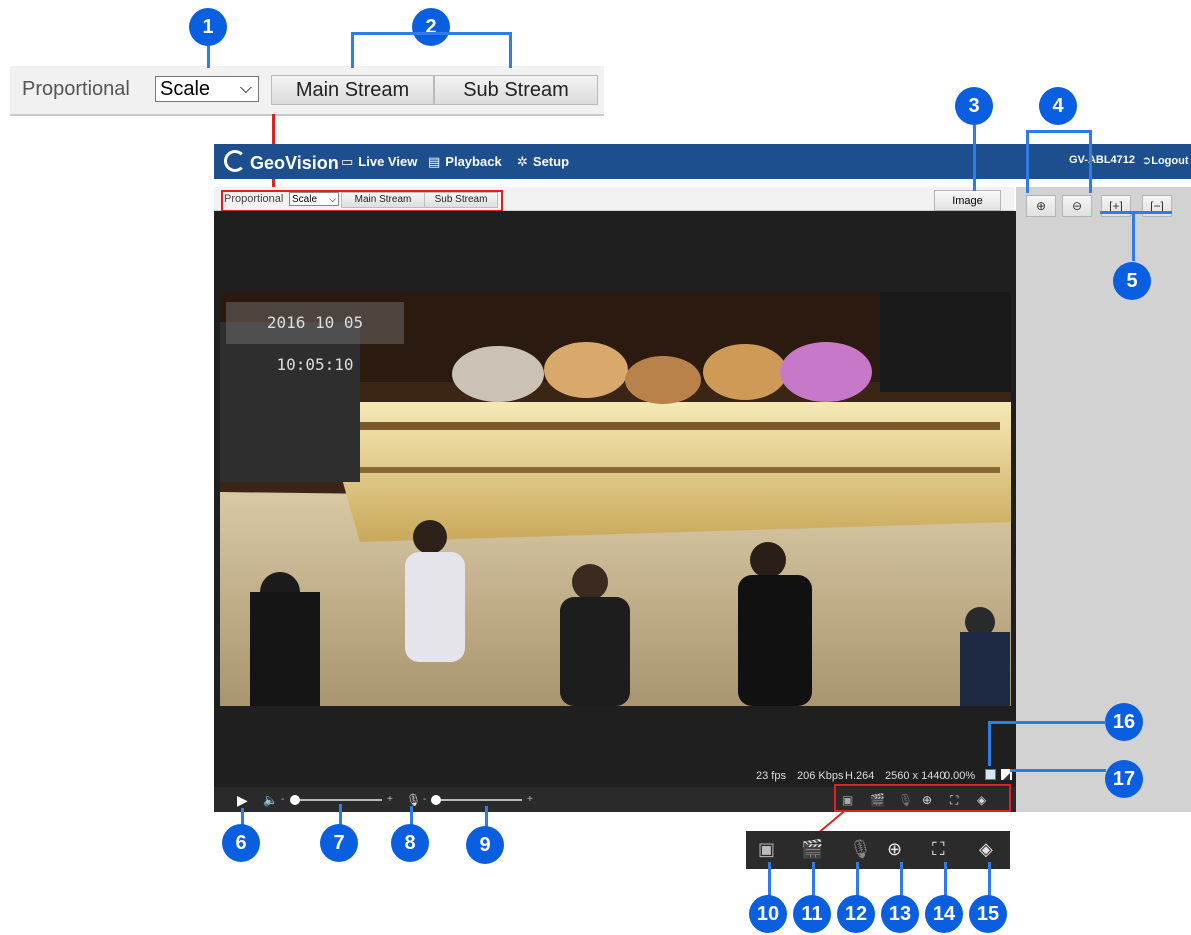  I want to click on logout-link: ➲Logout, so click(1165, 160).